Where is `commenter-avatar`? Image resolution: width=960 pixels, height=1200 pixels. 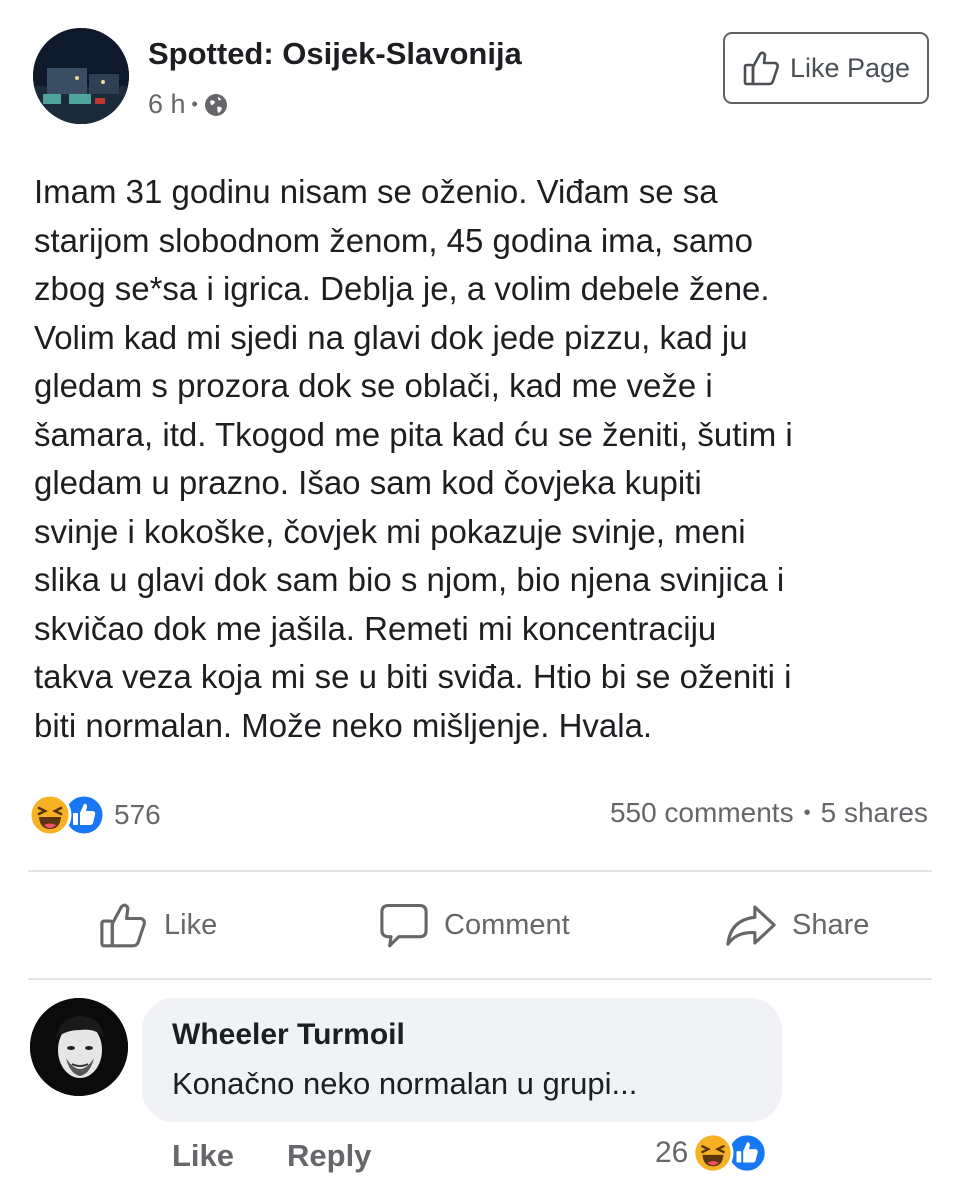 commenter-avatar is located at coordinates (79, 1047).